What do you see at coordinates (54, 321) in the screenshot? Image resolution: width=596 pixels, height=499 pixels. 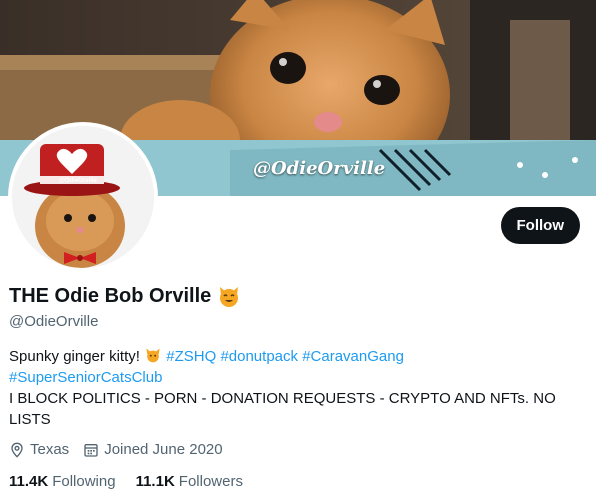 I see `profile-handle: @OdieOrville` at bounding box center [54, 321].